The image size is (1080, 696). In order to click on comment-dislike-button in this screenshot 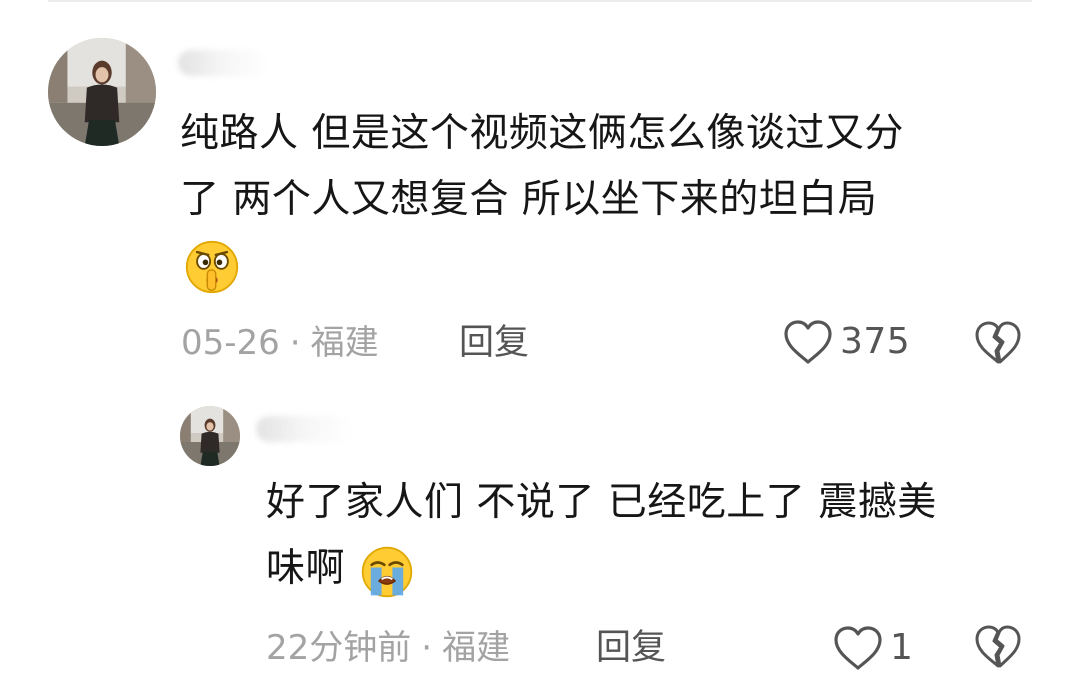, I will do `click(998, 343)`.